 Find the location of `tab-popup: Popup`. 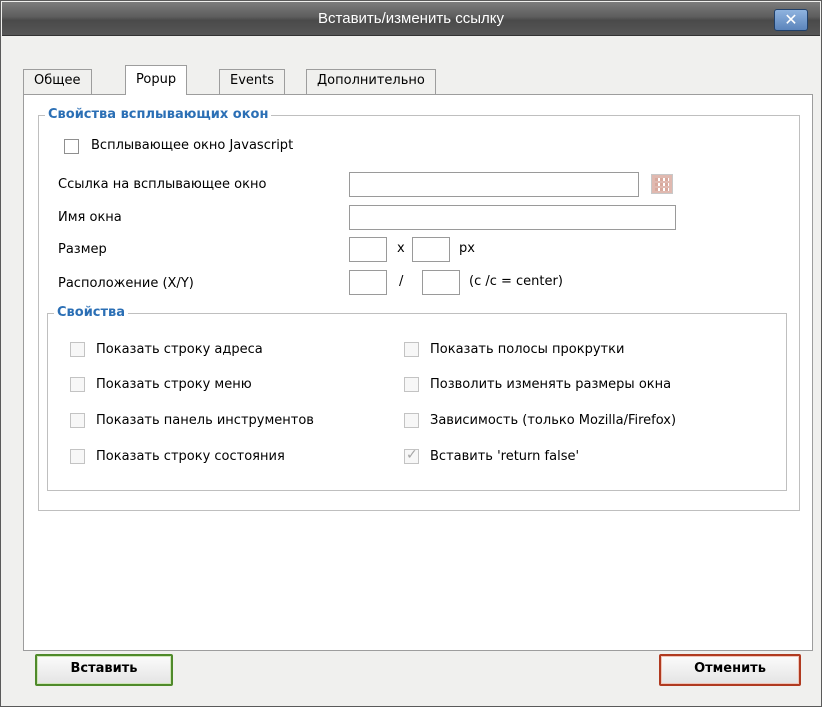

tab-popup: Popup is located at coordinates (156, 80).